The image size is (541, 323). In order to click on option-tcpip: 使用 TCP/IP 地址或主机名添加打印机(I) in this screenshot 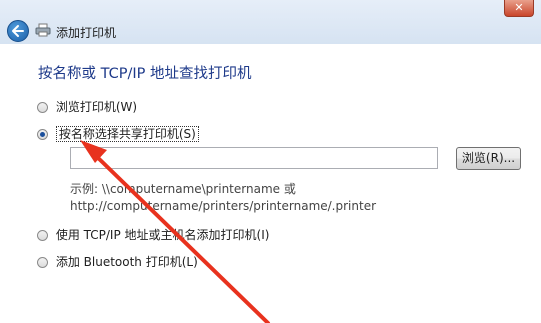, I will do `click(153, 234)`.